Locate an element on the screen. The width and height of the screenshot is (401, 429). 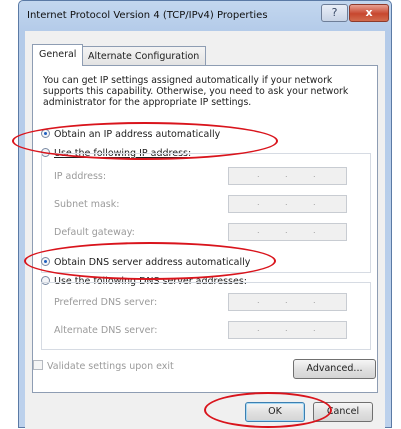
ok-button: OK is located at coordinates (275, 412).